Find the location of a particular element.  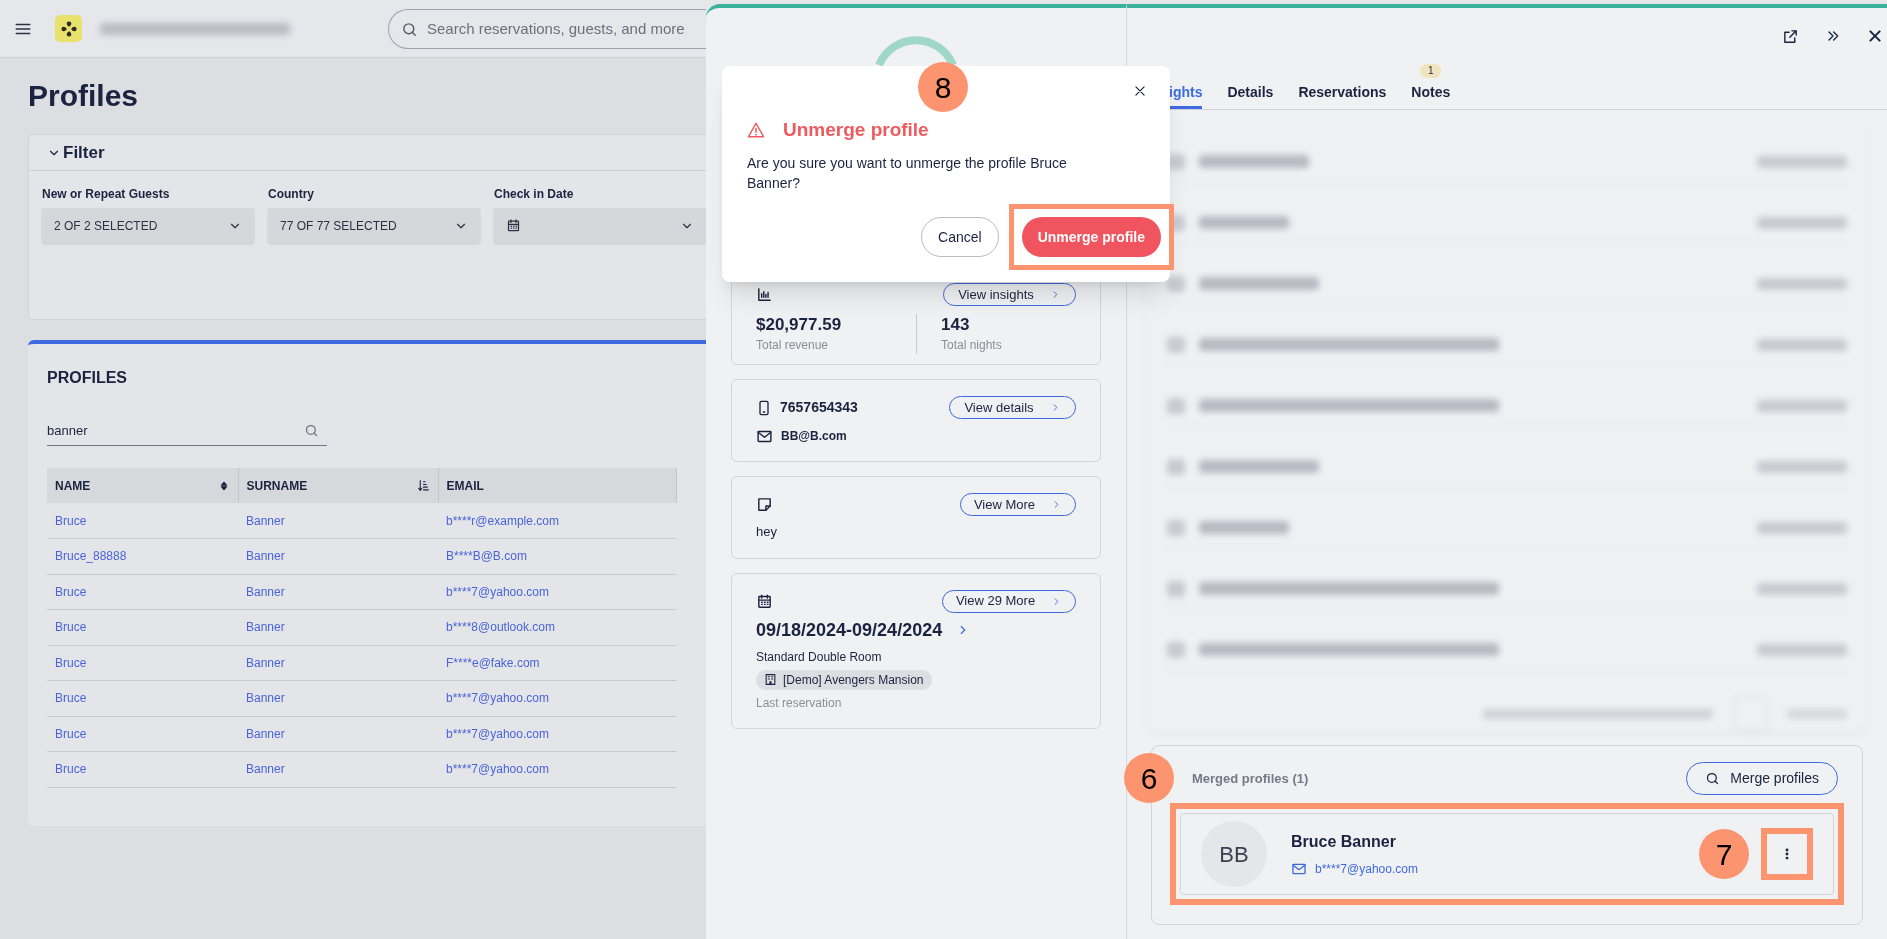

table-link: b****8@outlook.com is located at coordinates (500, 627).